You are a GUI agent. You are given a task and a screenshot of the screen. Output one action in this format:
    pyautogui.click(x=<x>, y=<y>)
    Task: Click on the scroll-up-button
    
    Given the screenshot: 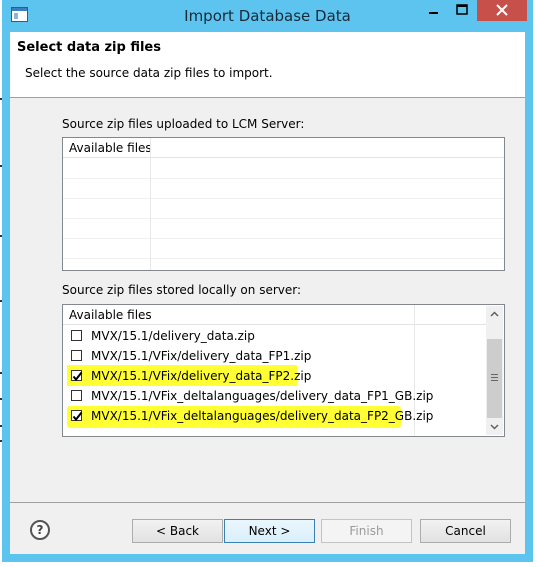 What is the action you would take?
    pyautogui.click(x=494, y=314)
    